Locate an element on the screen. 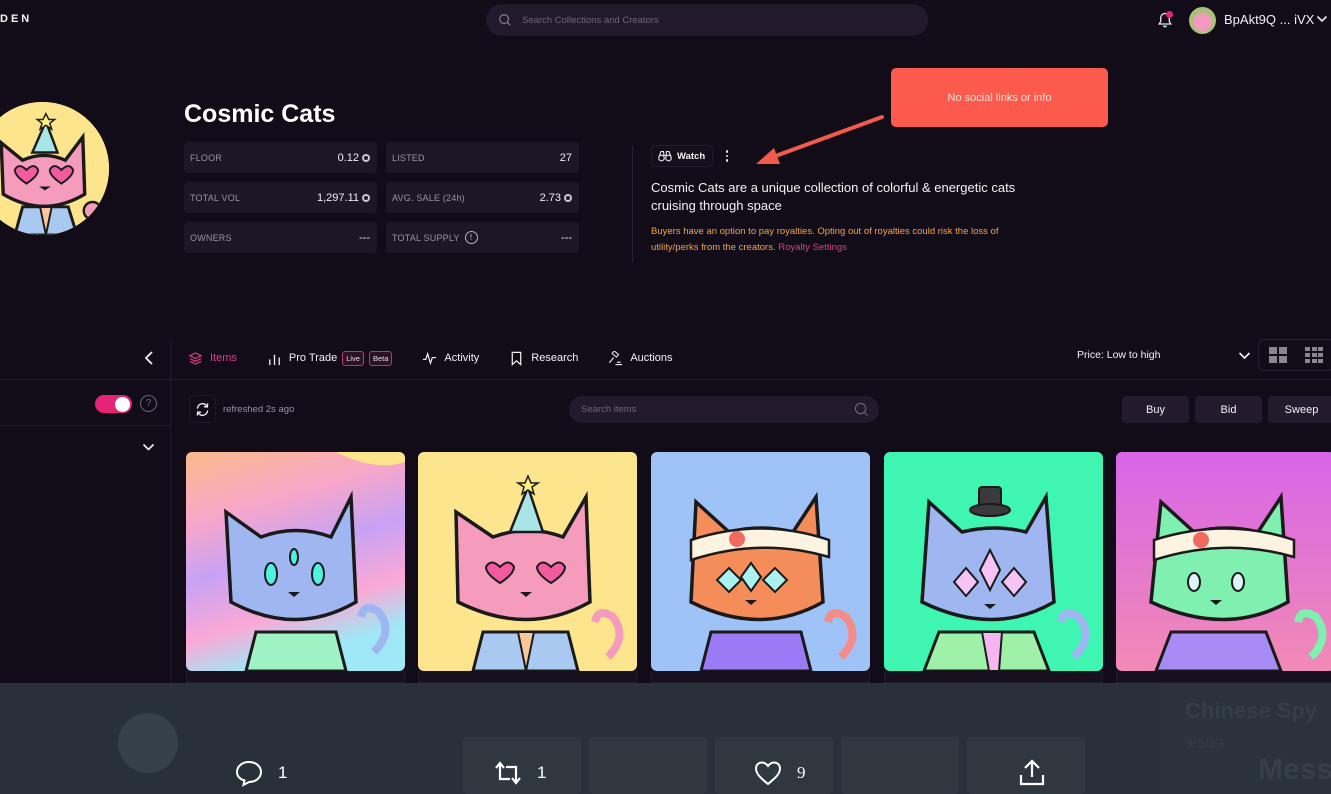 This screenshot has width=1331, height=794. items-search is located at coordinates (724, 409).